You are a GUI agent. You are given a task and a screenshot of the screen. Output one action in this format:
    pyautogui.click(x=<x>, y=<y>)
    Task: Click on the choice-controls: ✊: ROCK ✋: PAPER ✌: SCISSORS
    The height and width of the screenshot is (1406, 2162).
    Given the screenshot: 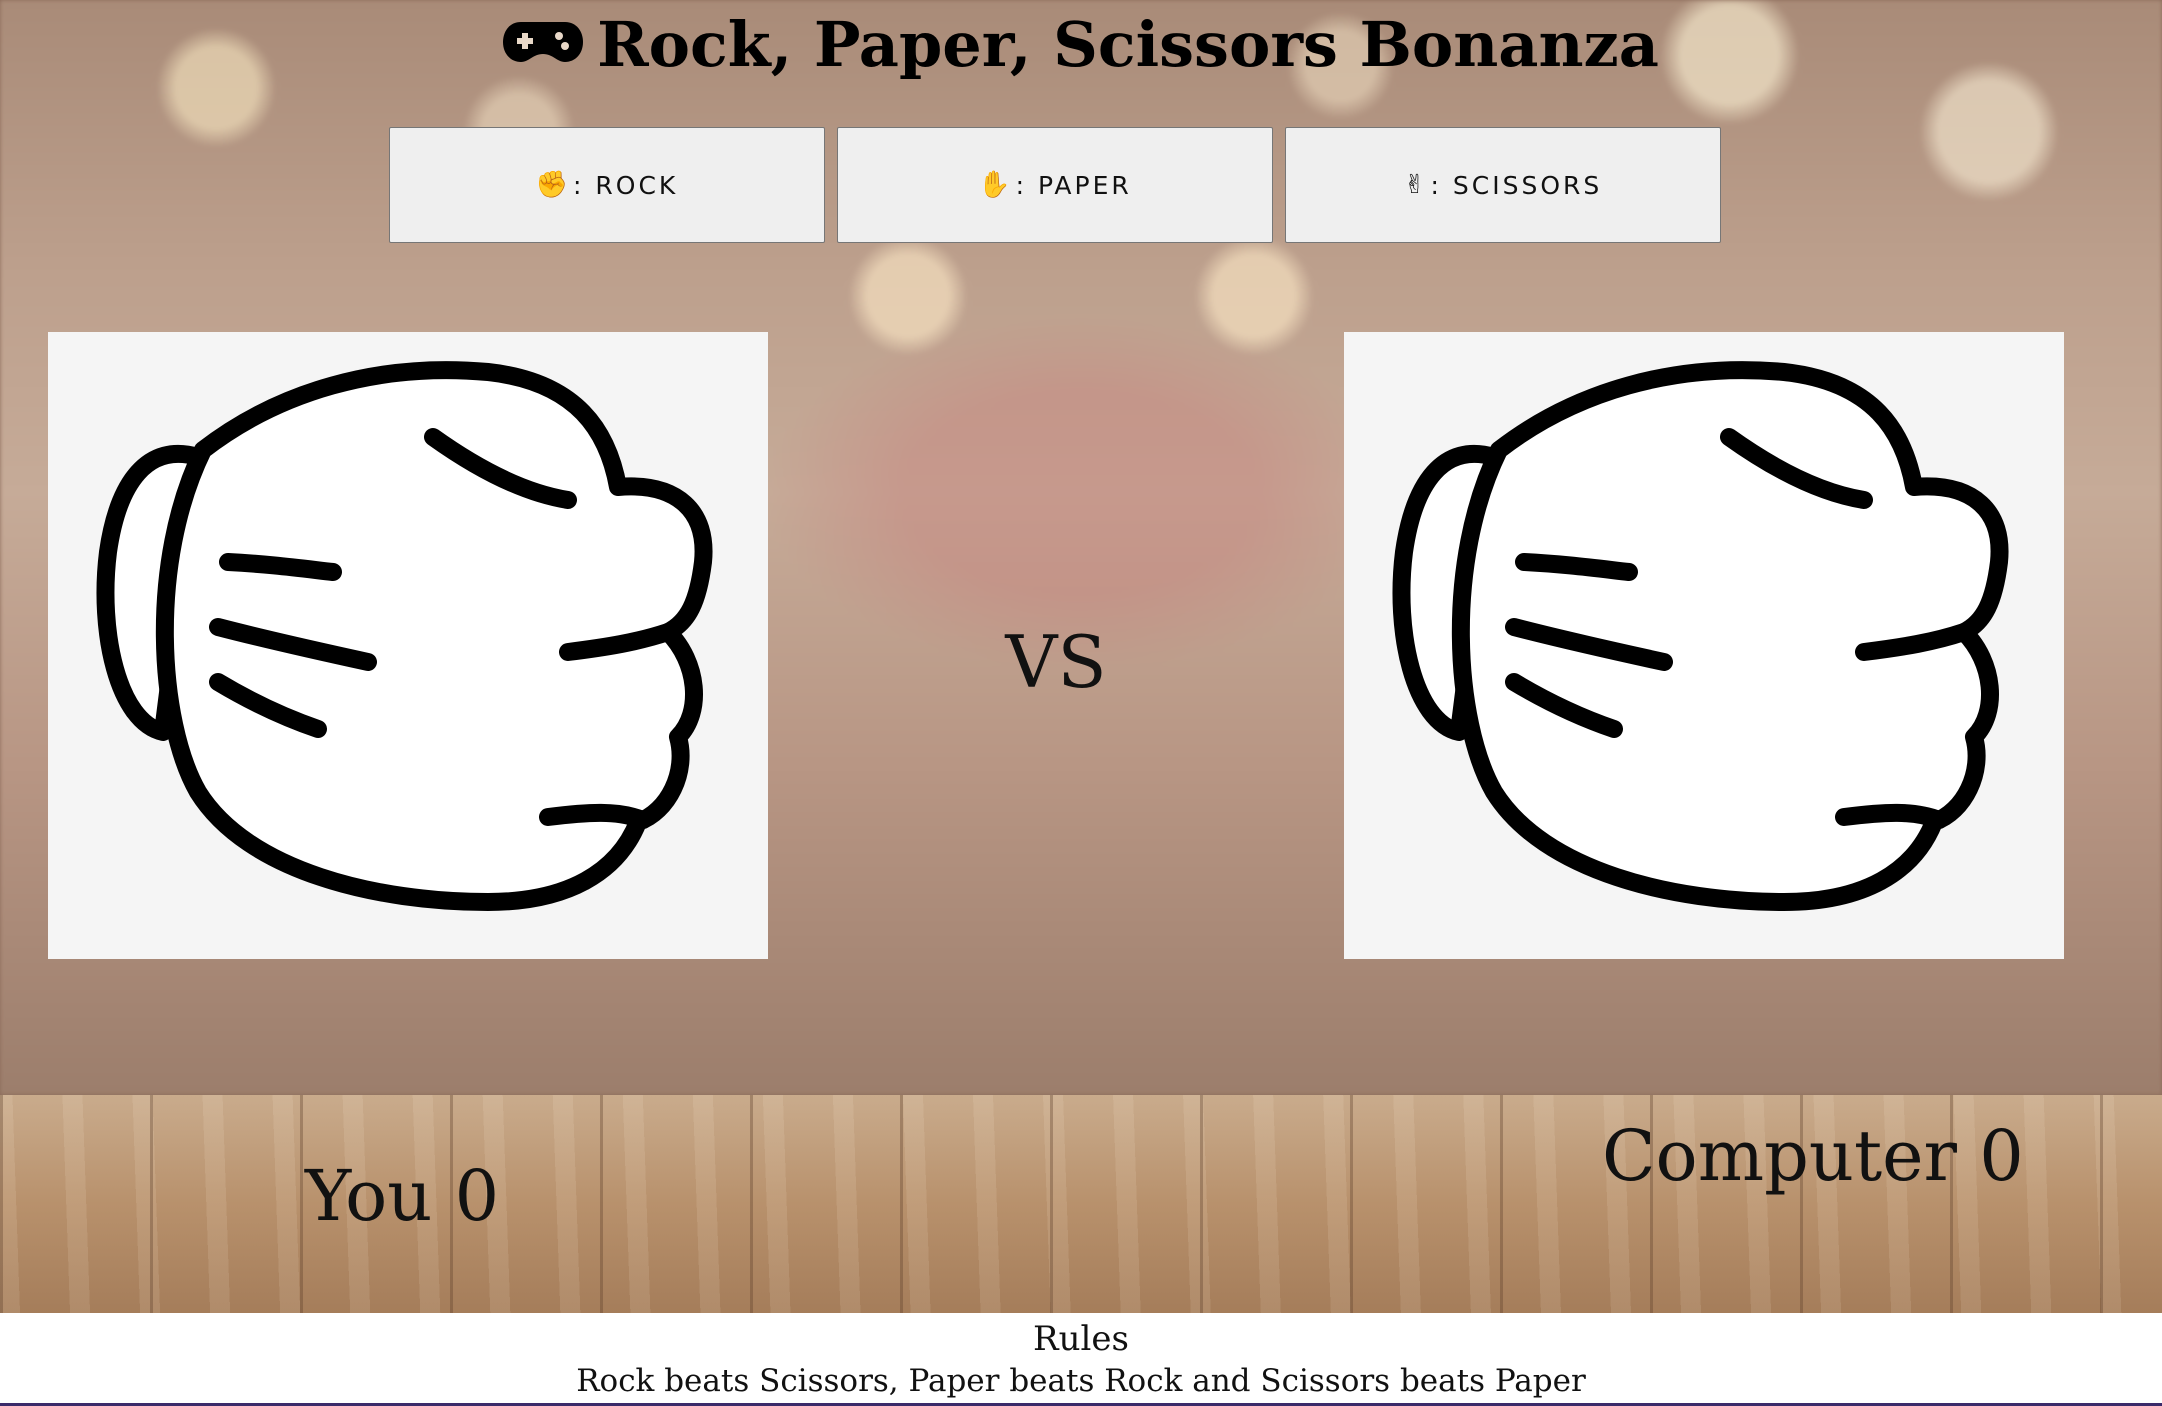 What is the action you would take?
    pyautogui.click(x=1057, y=186)
    